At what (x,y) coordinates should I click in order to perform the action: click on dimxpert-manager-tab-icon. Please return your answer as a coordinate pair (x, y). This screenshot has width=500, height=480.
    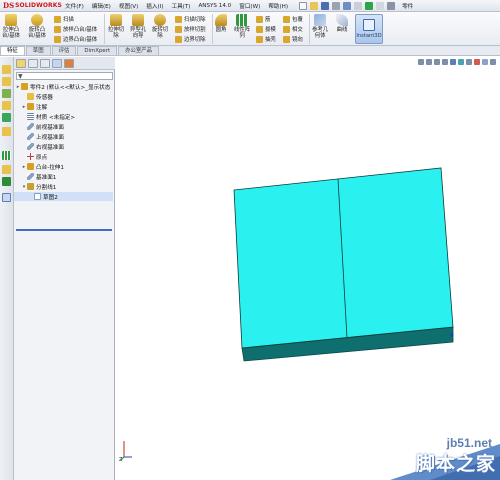
    Looking at the image, I should click on (57, 63).